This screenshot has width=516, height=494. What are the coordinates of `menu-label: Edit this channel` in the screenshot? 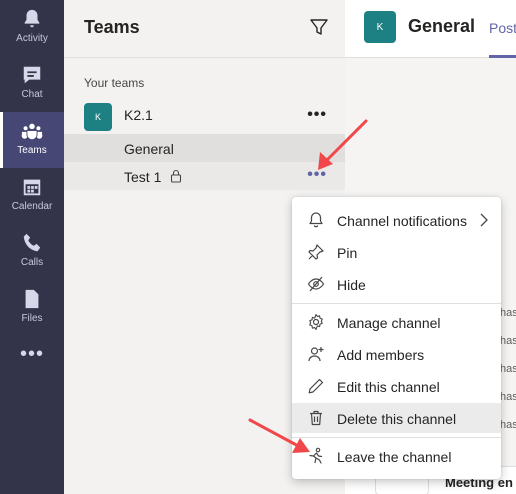 It's located at (388, 387).